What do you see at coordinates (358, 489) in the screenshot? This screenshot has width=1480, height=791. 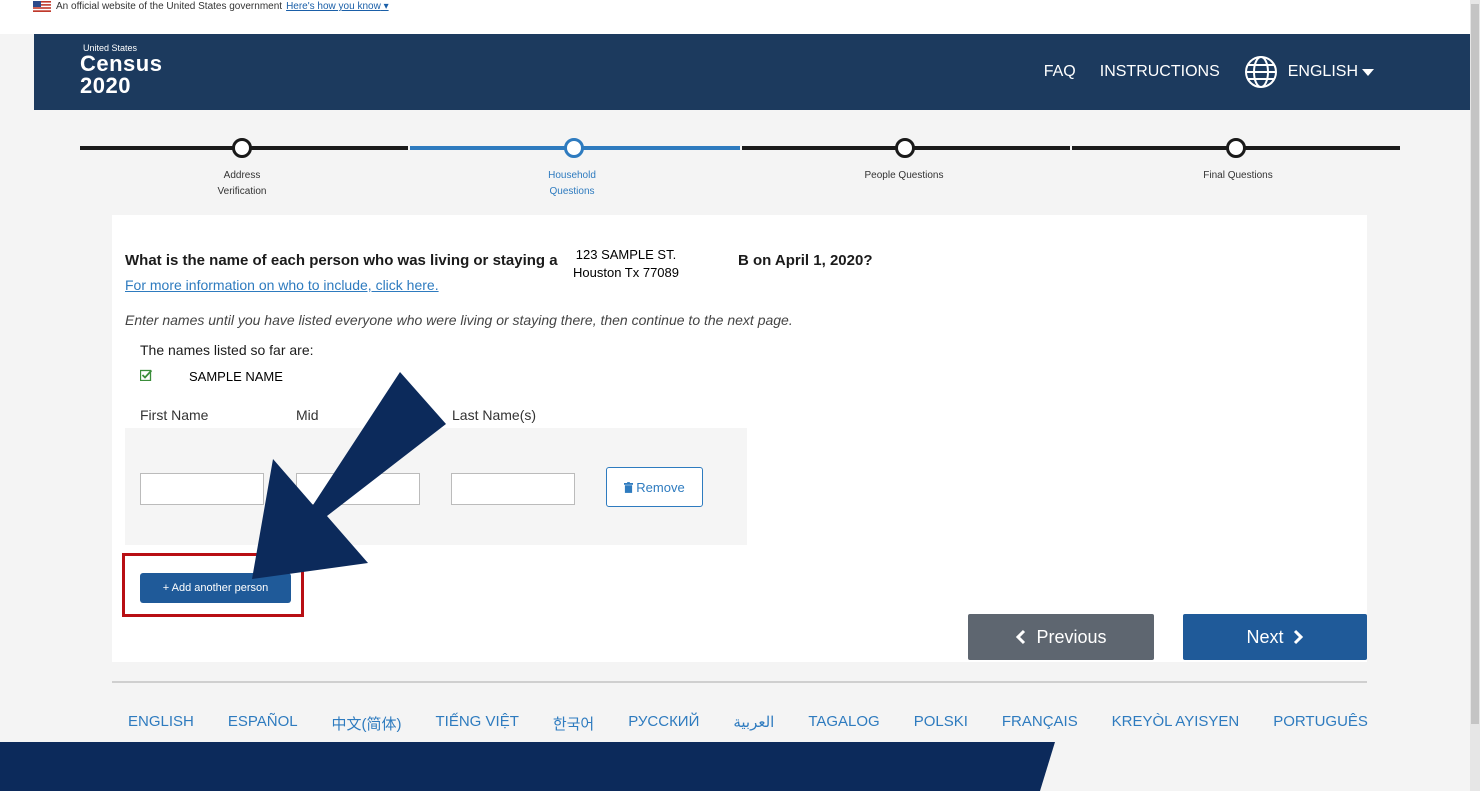 I see `middle-name-input` at bounding box center [358, 489].